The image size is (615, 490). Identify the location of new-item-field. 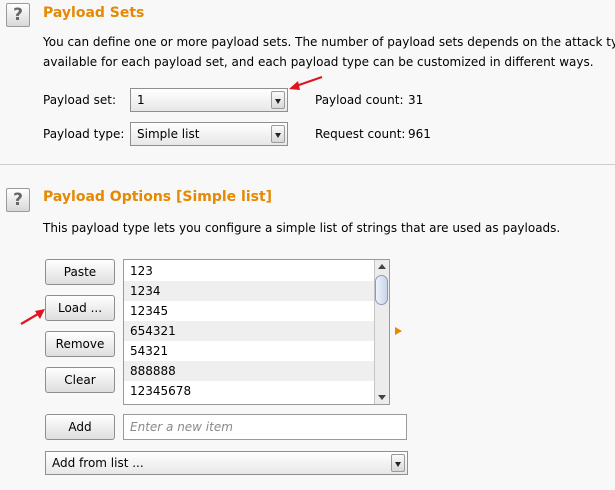
(265, 427).